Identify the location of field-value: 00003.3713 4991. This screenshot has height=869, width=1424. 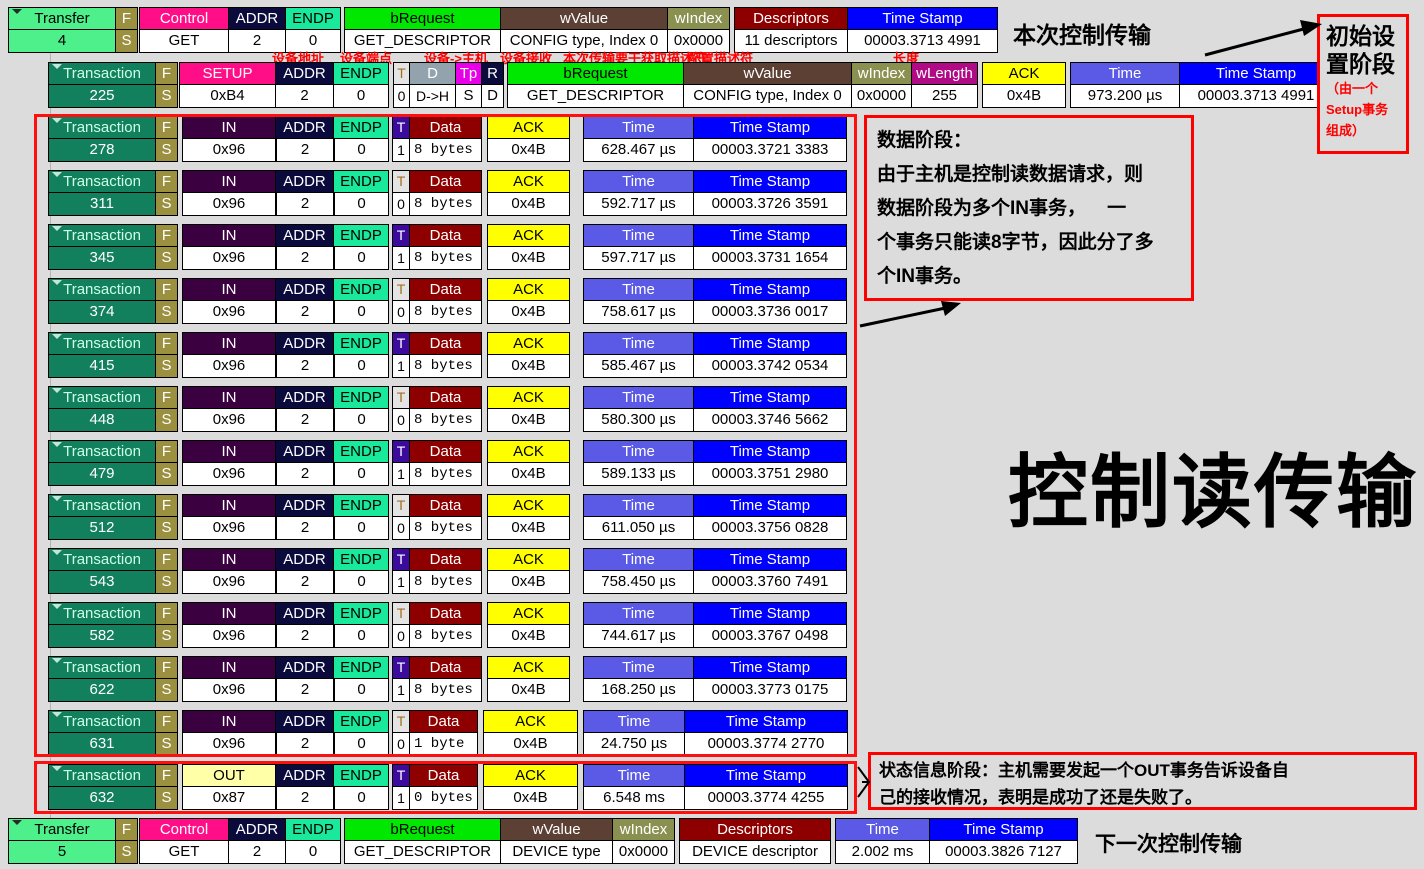
(923, 41).